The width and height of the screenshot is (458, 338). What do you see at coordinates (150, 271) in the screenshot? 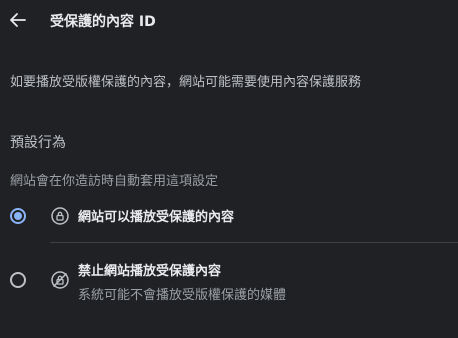
I see `option-label: 禁止網站播放受保護內容` at bounding box center [150, 271].